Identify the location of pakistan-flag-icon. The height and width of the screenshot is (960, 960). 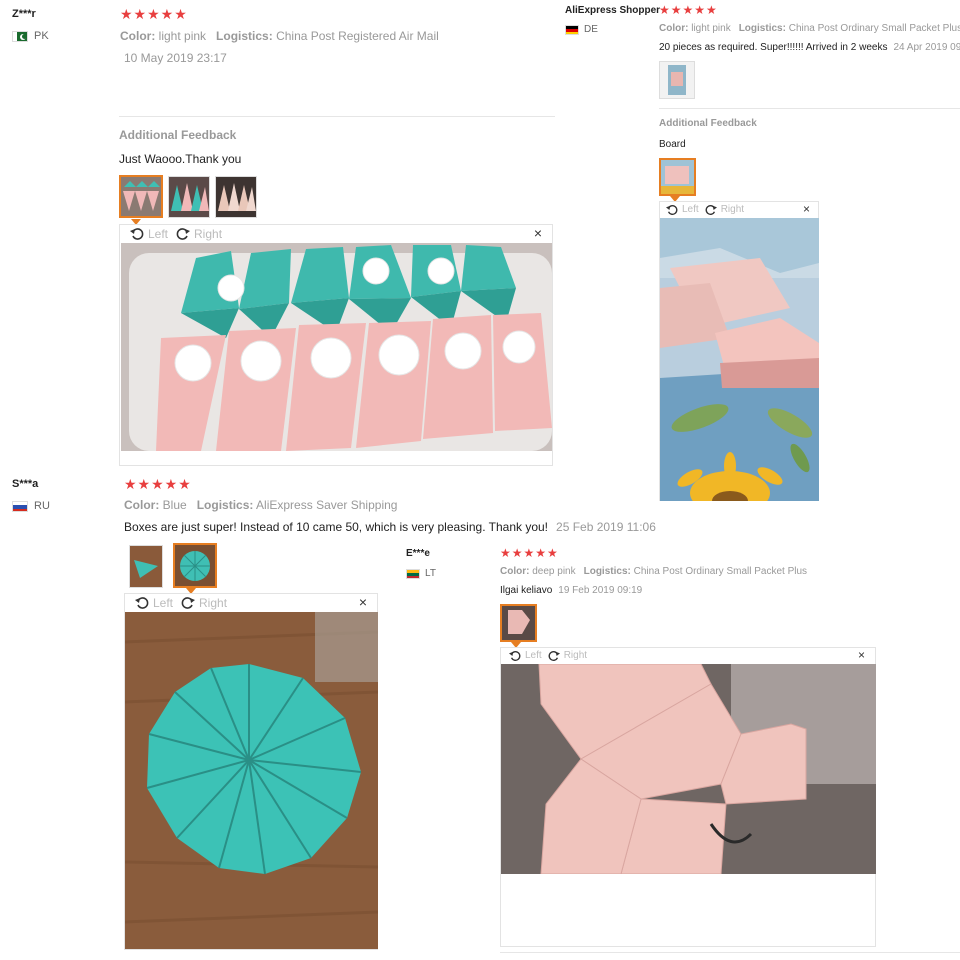
(20, 36).